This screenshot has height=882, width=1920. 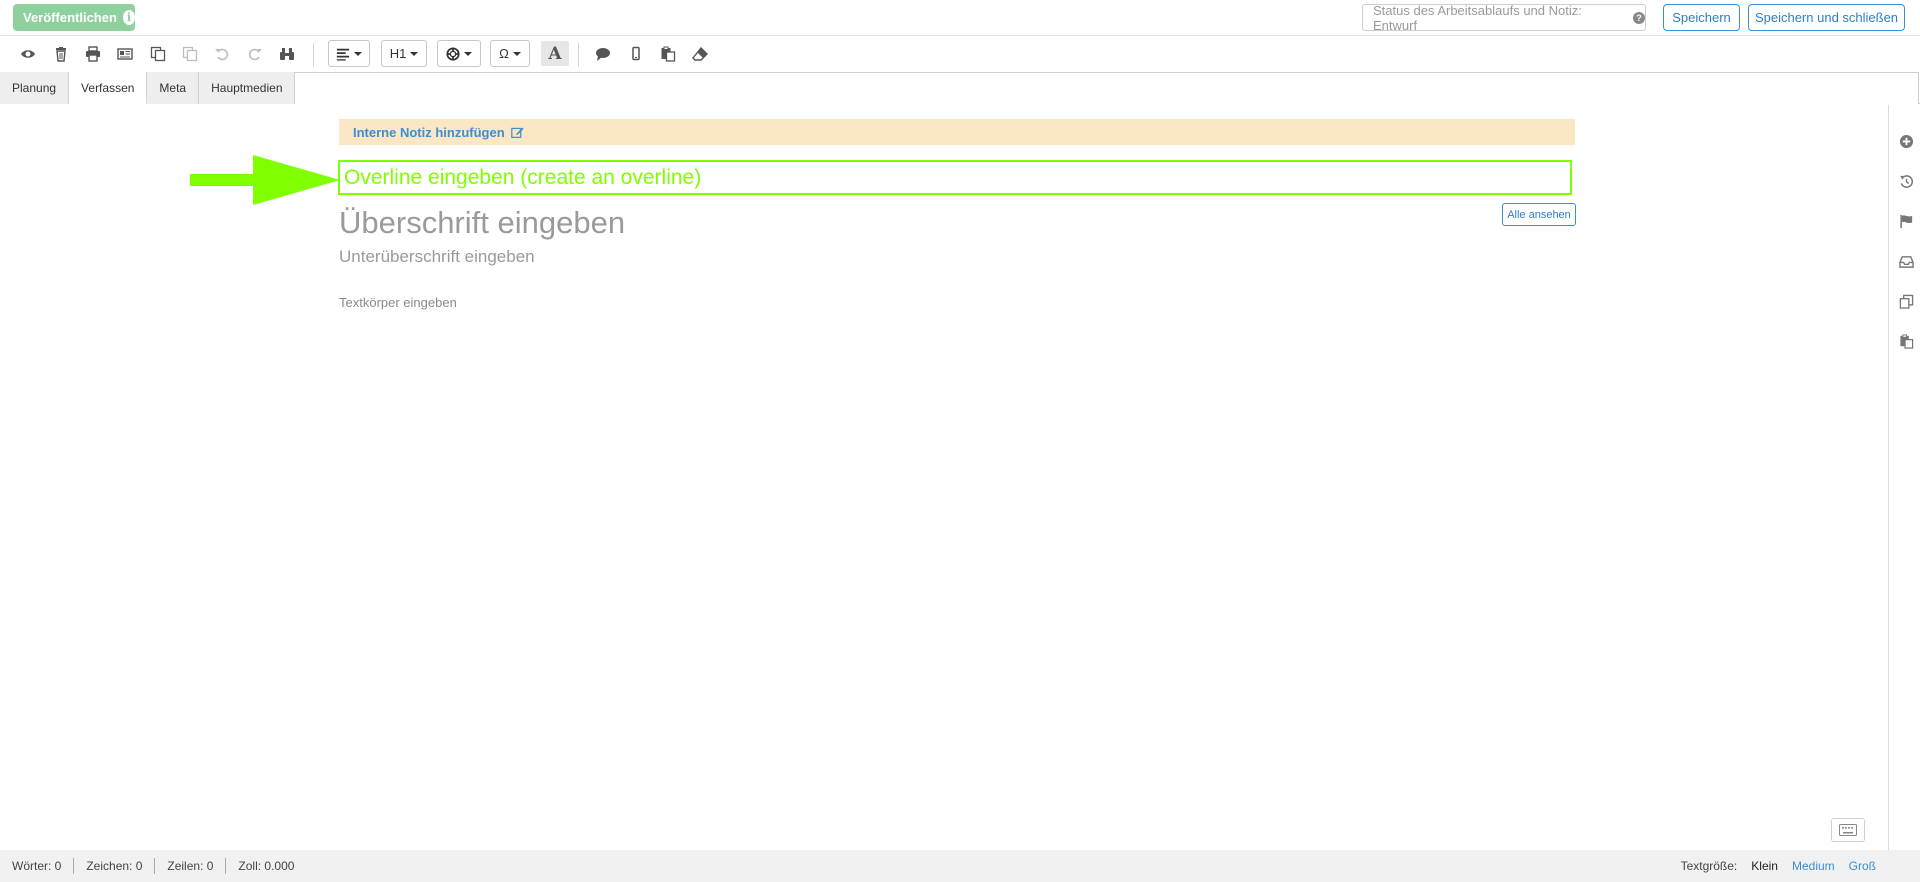 I want to click on tab-bar: Planung Verfassen Meta Hauptmedien, so click(x=960, y=88).